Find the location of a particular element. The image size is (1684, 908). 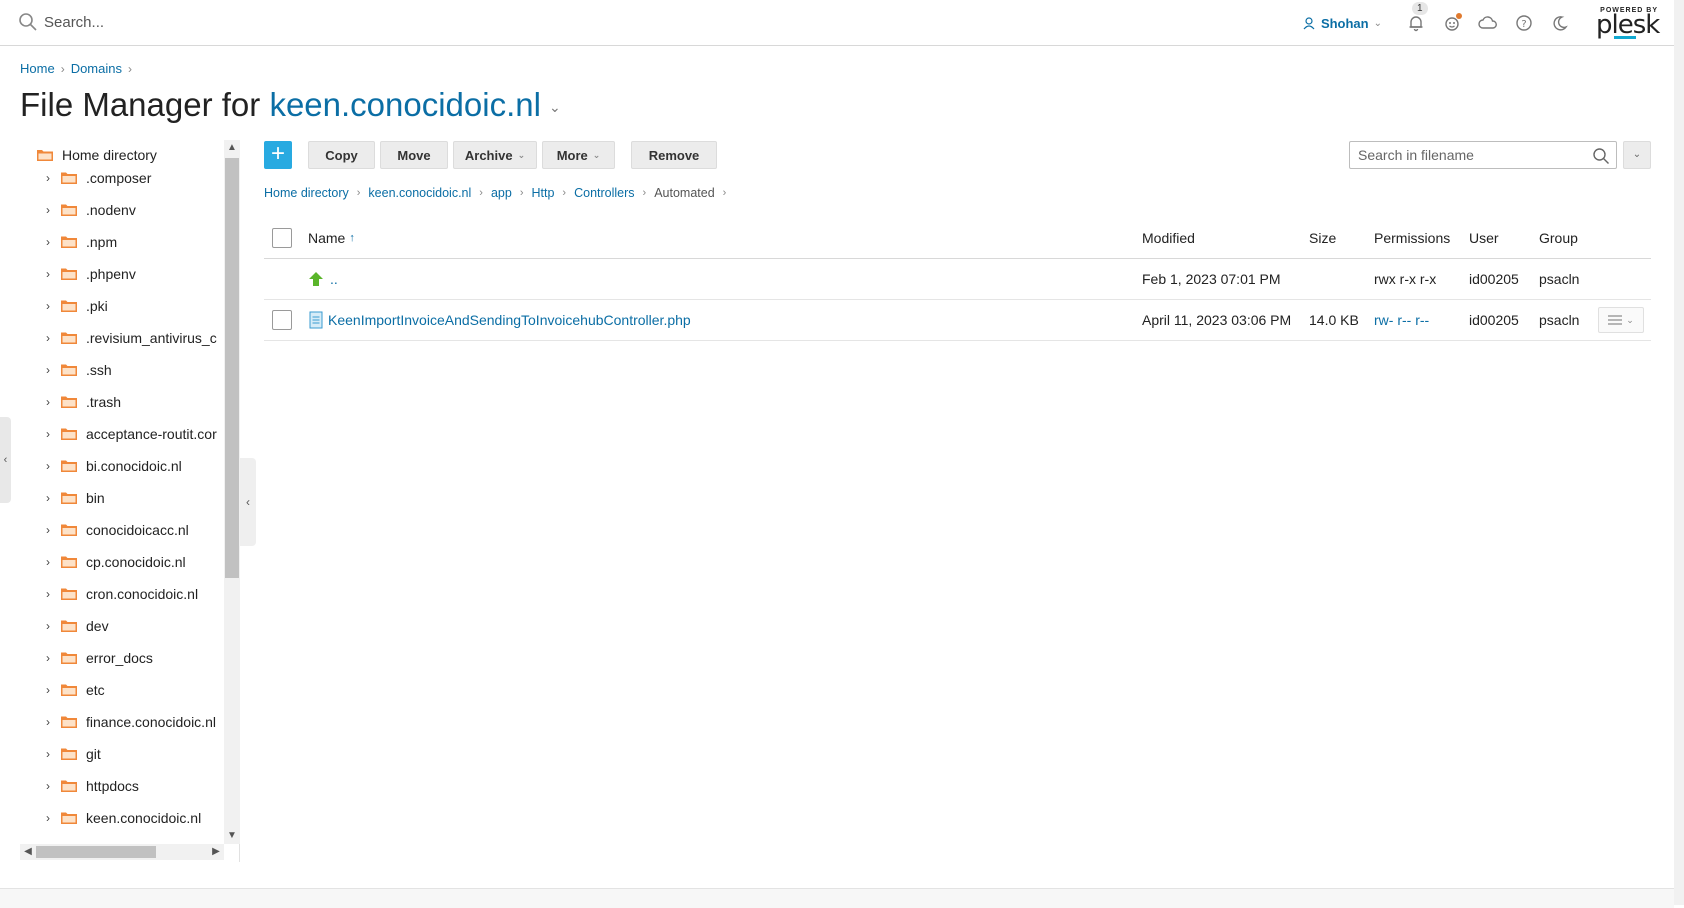

parent-directory-link: .. is located at coordinates (323, 279).